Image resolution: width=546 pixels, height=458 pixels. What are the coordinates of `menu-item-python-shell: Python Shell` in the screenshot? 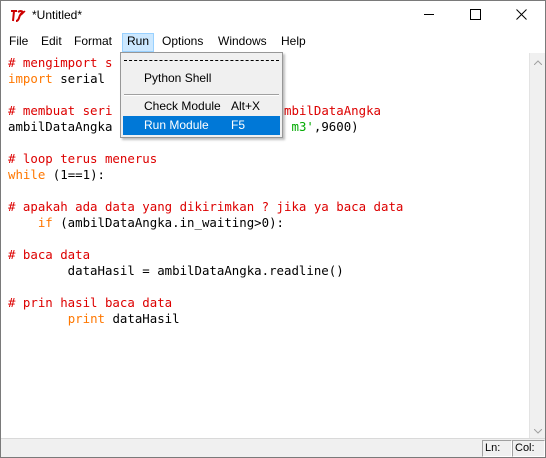 It's located at (201, 78).